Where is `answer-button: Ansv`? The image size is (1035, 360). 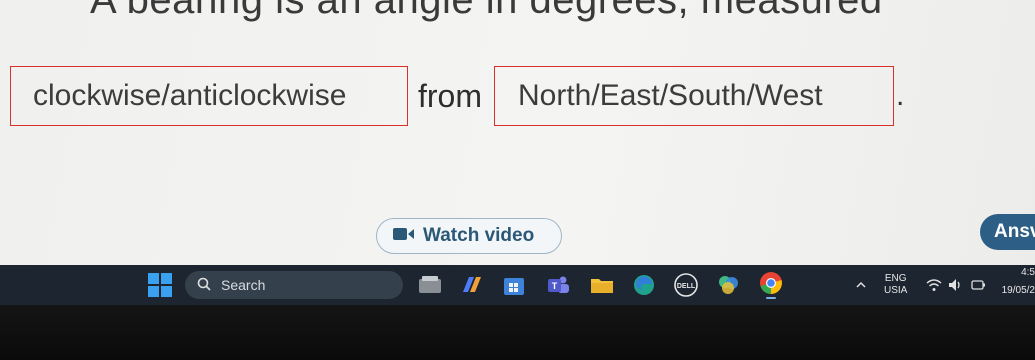
answer-button: Ansv is located at coordinates (1007, 232).